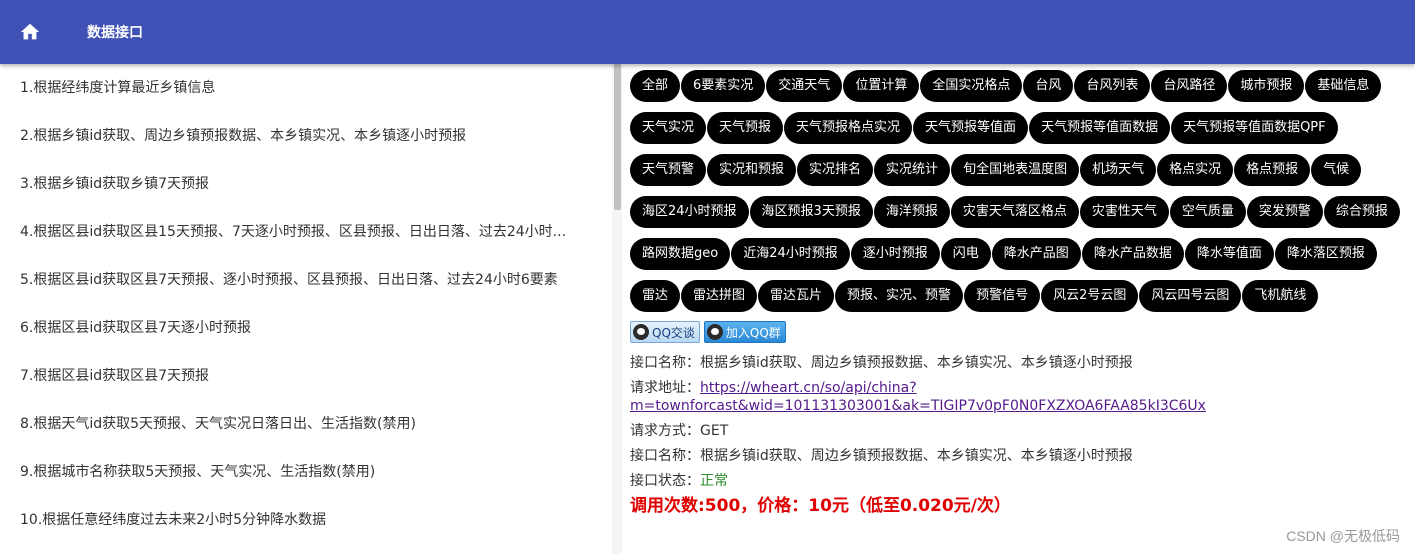  I want to click on category-tag: 空气质量, so click(1207, 212).